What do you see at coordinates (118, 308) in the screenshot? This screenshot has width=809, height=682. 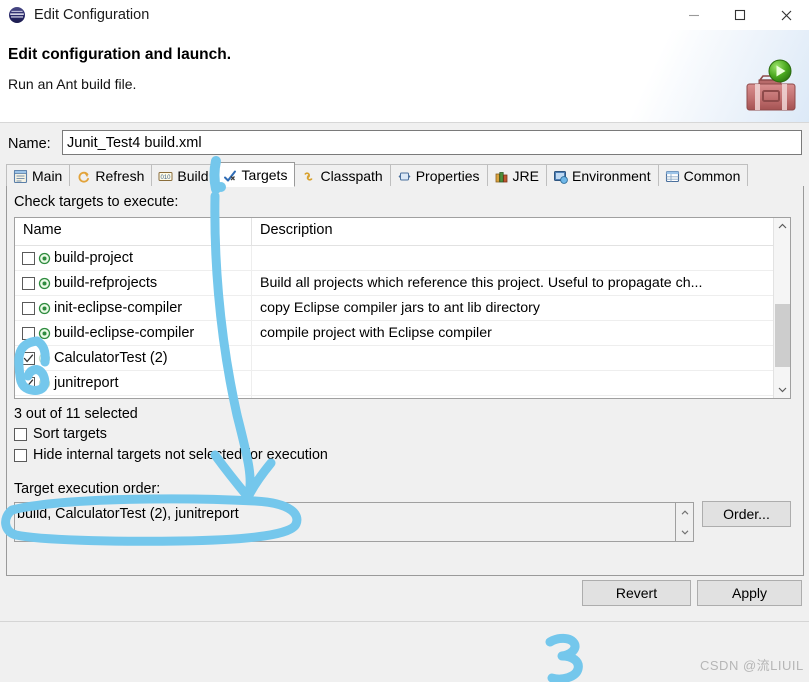 I see `target-name: init-eclipse-compiler` at bounding box center [118, 308].